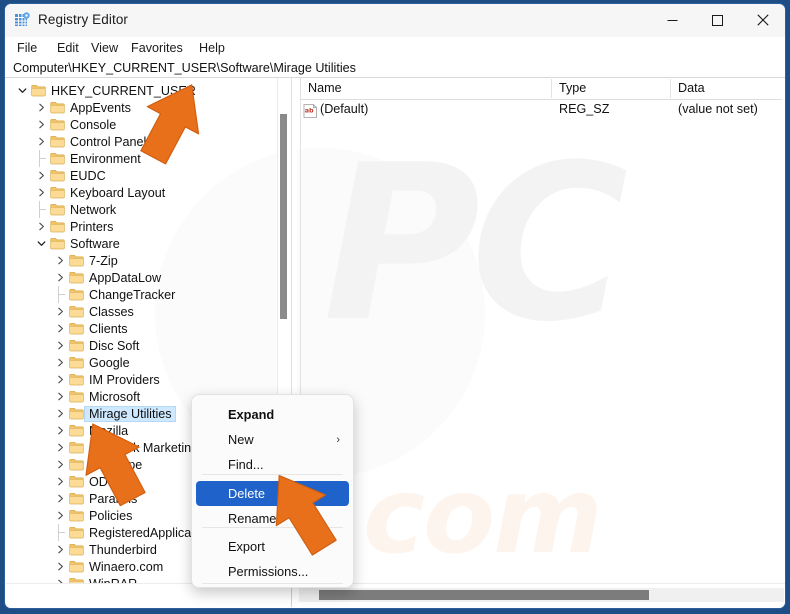  Describe the element at coordinates (109, 362) in the screenshot. I see `tree-item-label: Google` at that location.